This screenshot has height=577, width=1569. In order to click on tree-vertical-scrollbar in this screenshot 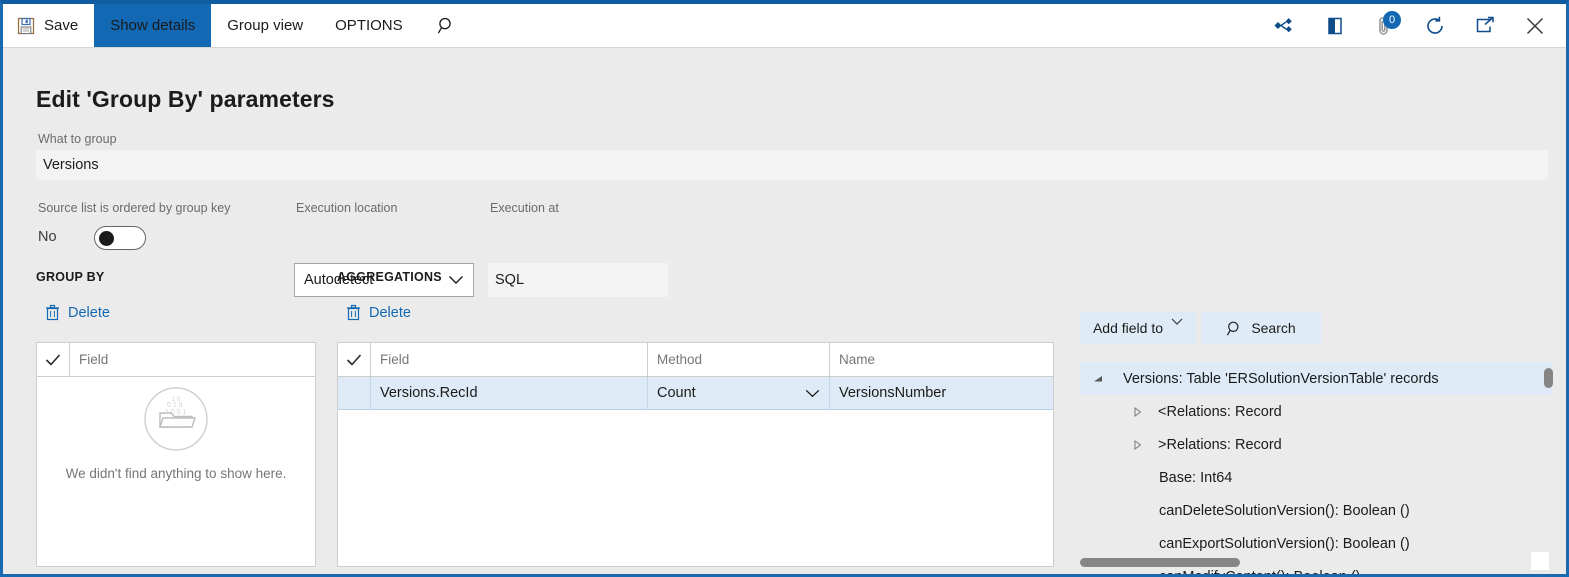, I will do `click(1548, 378)`.